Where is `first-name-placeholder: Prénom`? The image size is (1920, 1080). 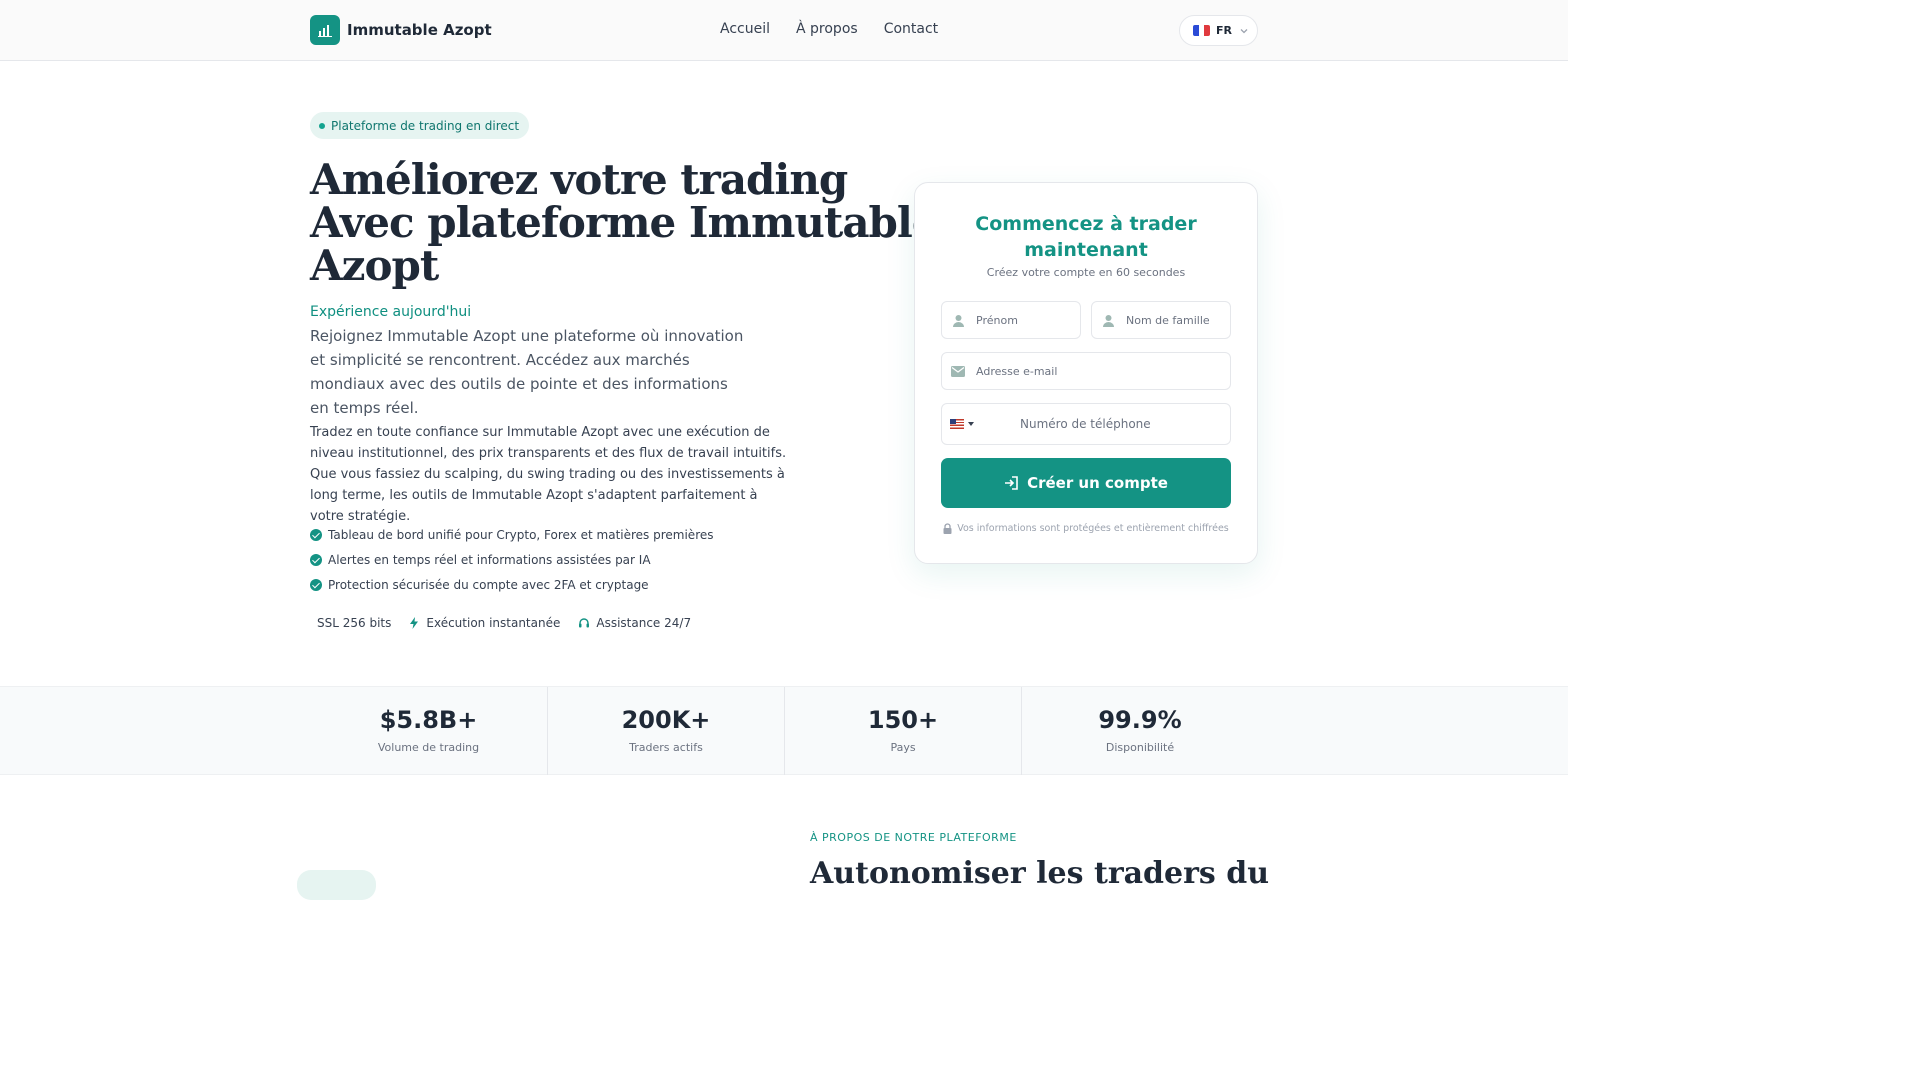
first-name-placeholder: Prénom is located at coordinates (997, 320).